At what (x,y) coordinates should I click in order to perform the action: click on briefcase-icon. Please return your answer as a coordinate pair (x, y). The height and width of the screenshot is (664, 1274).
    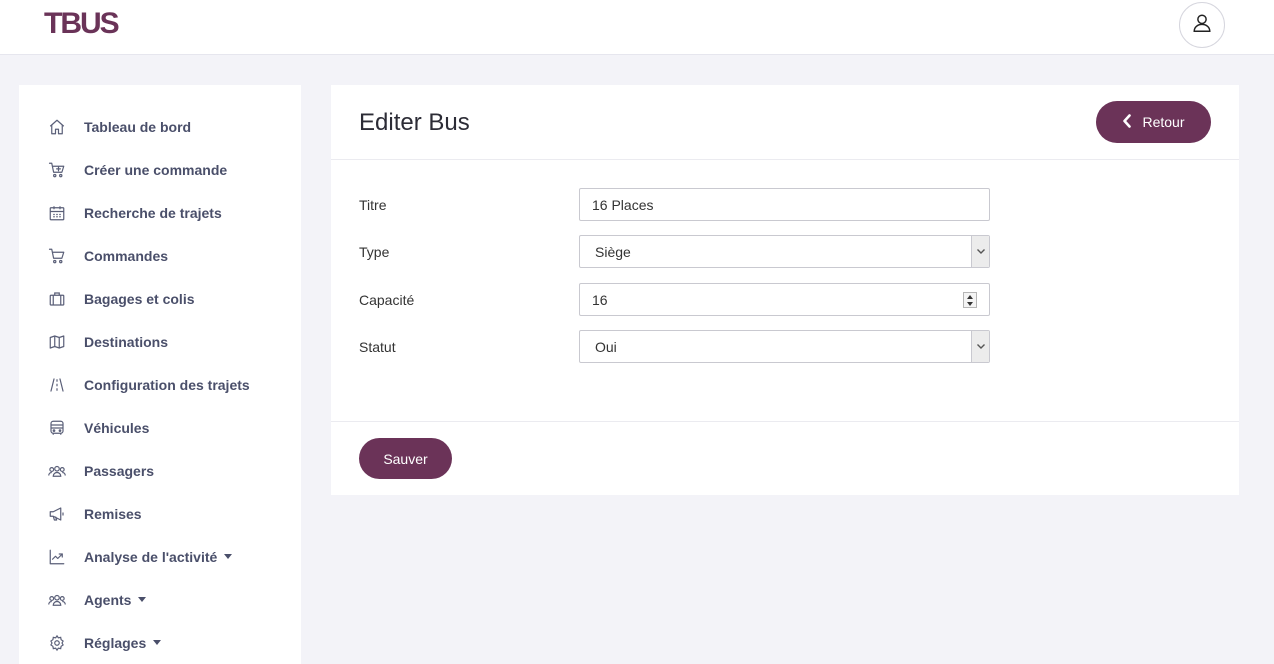
    Looking at the image, I should click on (57, 299).